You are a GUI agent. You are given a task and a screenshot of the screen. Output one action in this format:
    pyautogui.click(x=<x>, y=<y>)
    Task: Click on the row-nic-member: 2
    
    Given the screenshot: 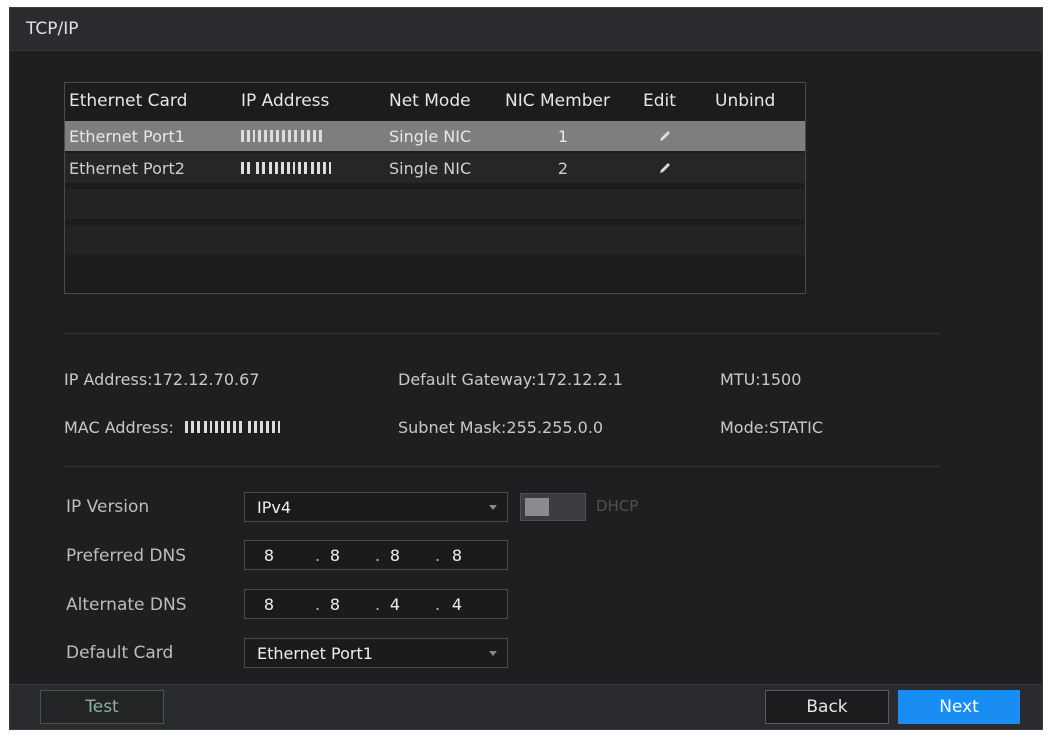 What is the action you would take?
    pyautogui.click(x=563, y=168)
    